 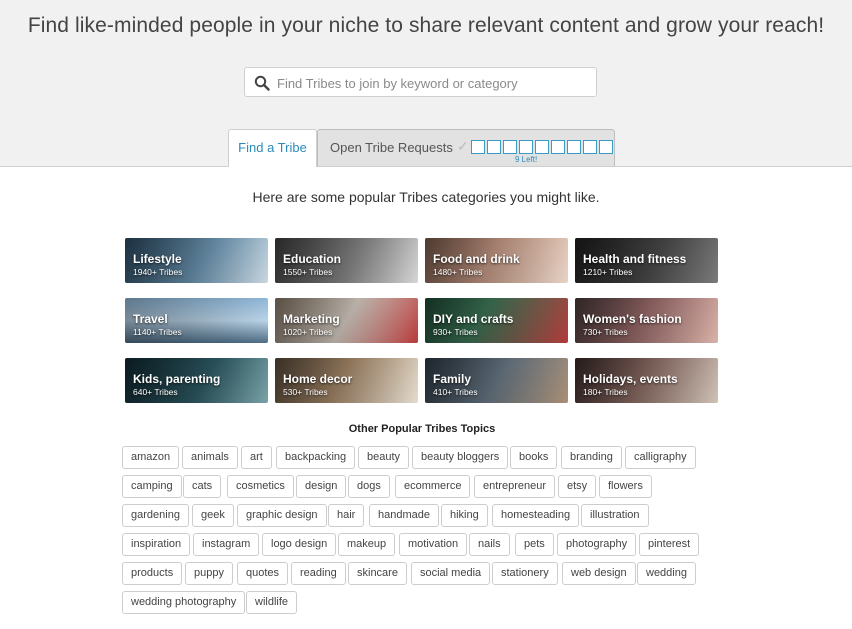 I want to click on category-title: Family, so click(x=452, y=379).